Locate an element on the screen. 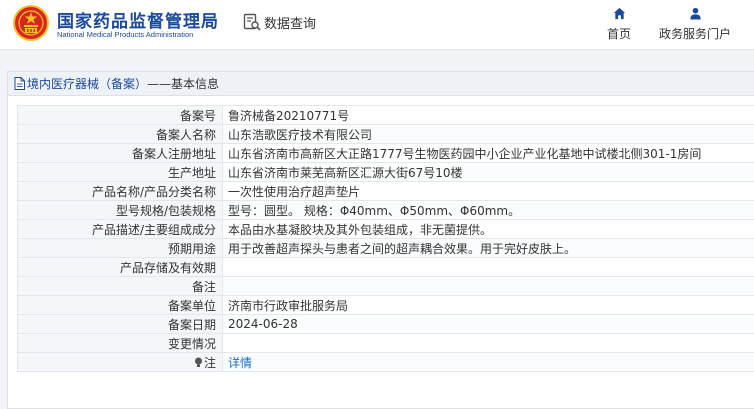  field-value: 鲁济械备20210771号 is located at coordinates (488, 115).